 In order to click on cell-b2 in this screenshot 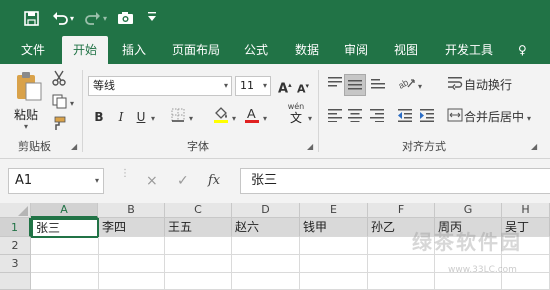, I will do `click(132, 246)`.